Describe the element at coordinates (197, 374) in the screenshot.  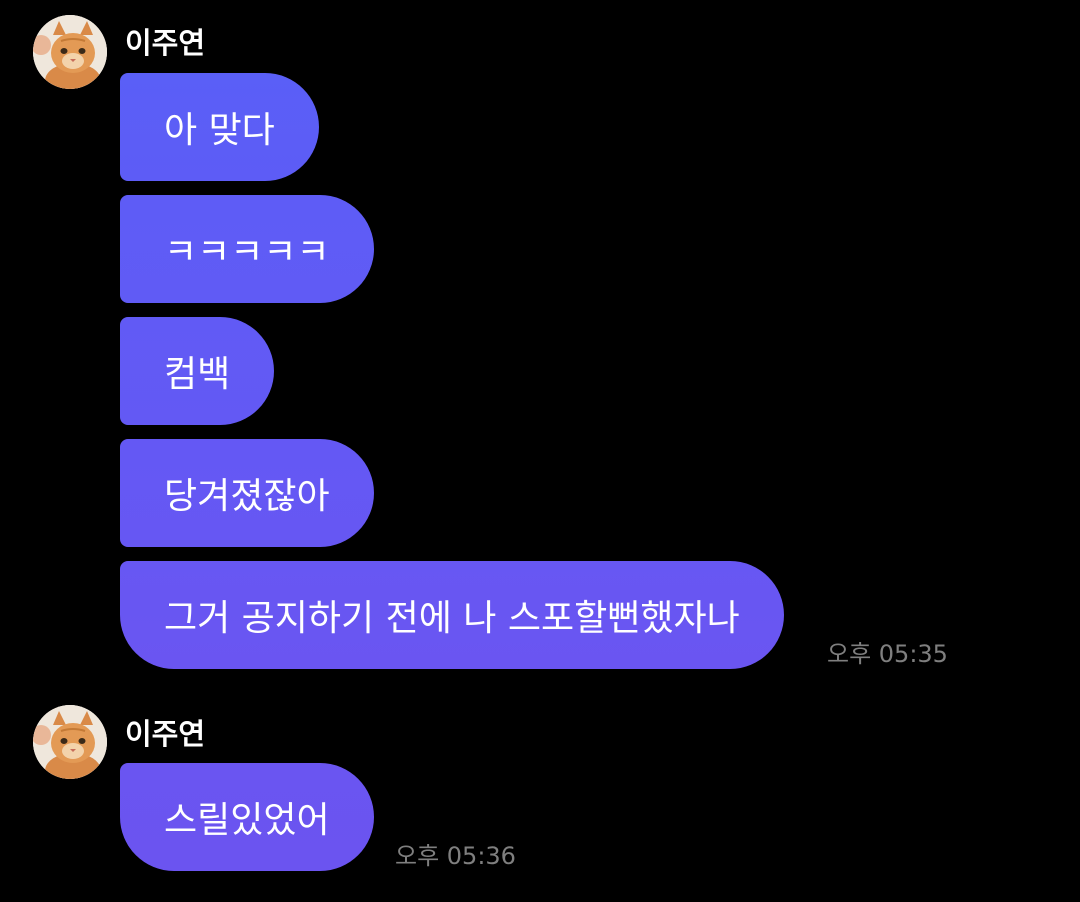
I see `message-text: 컴백` at that location.